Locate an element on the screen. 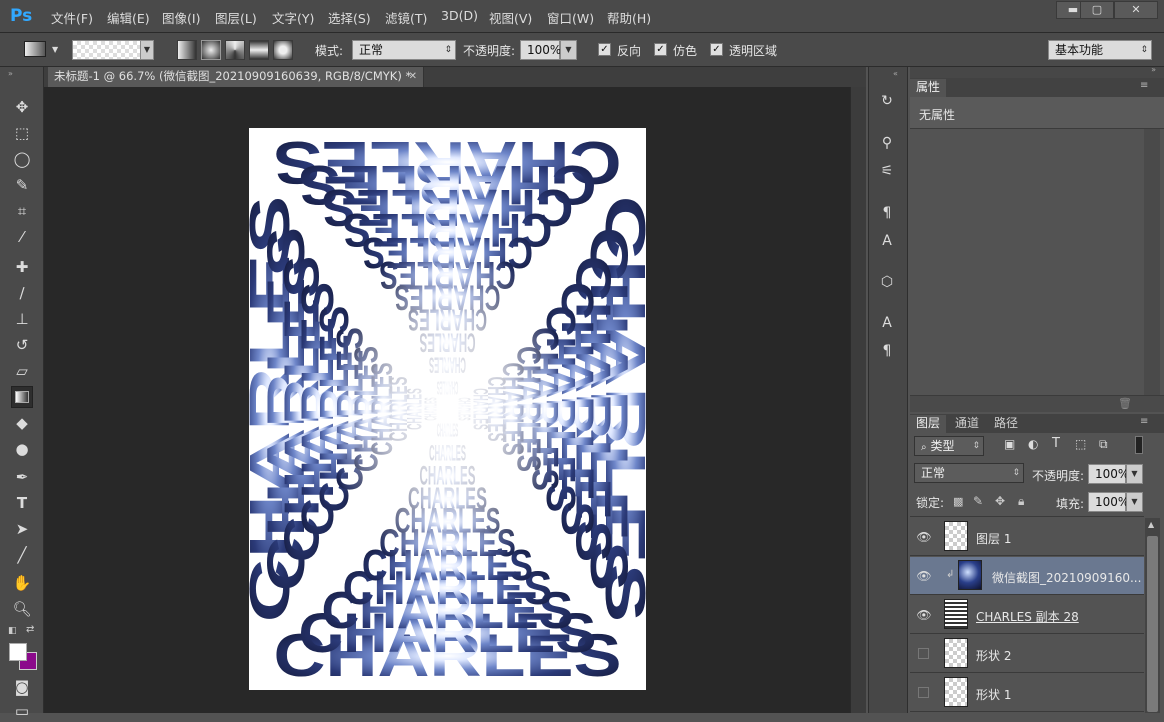 The height and width of the screenshot is (722, 1164). opacity-dropdown-arrow: ▼ is located at coordinates (568, 50).